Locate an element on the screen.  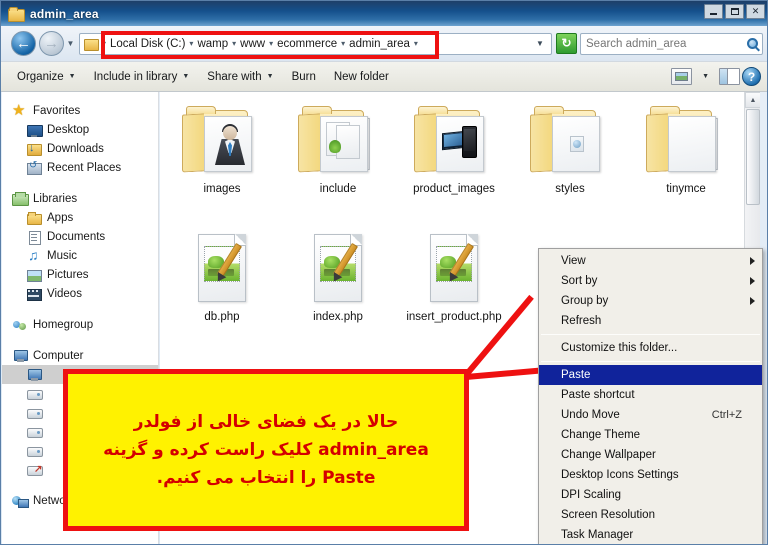
item-label: include is located at coordinates (338, 189).